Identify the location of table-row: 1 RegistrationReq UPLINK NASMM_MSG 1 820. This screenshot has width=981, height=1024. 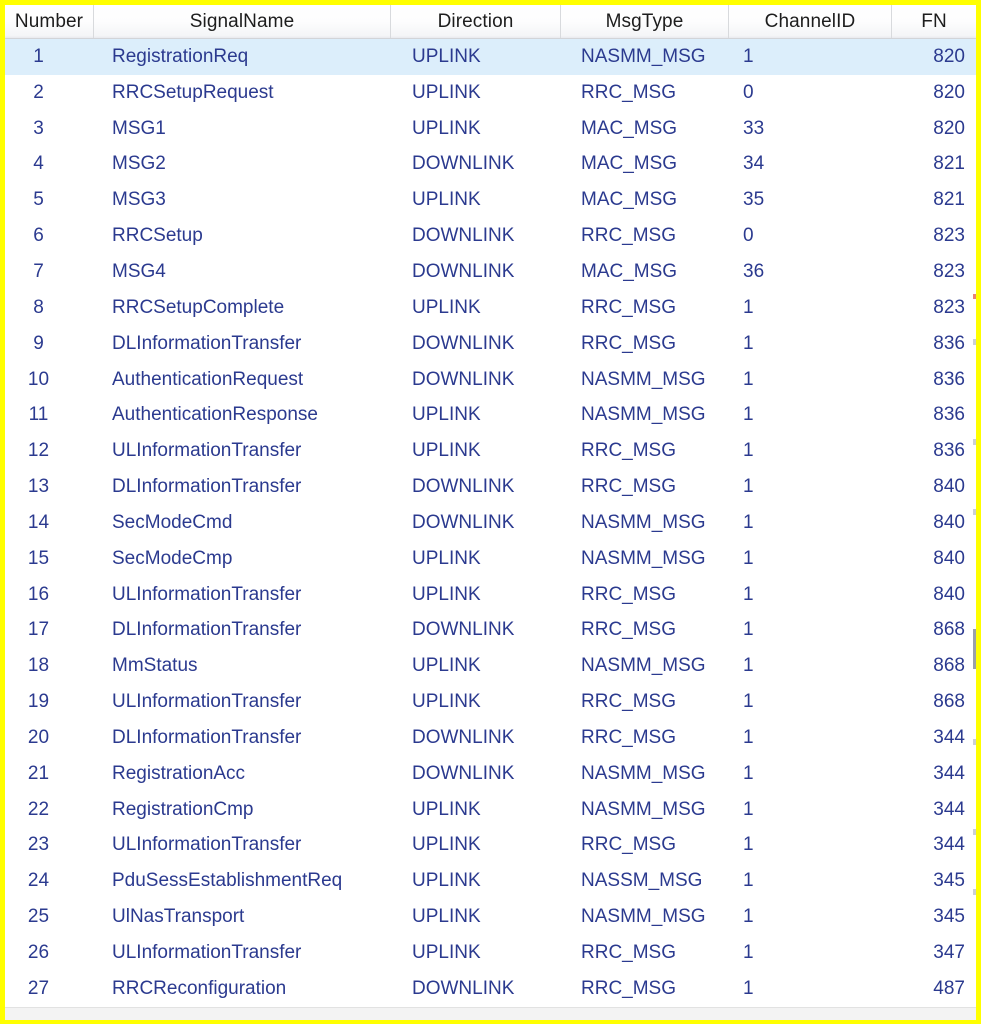
(490, 57).